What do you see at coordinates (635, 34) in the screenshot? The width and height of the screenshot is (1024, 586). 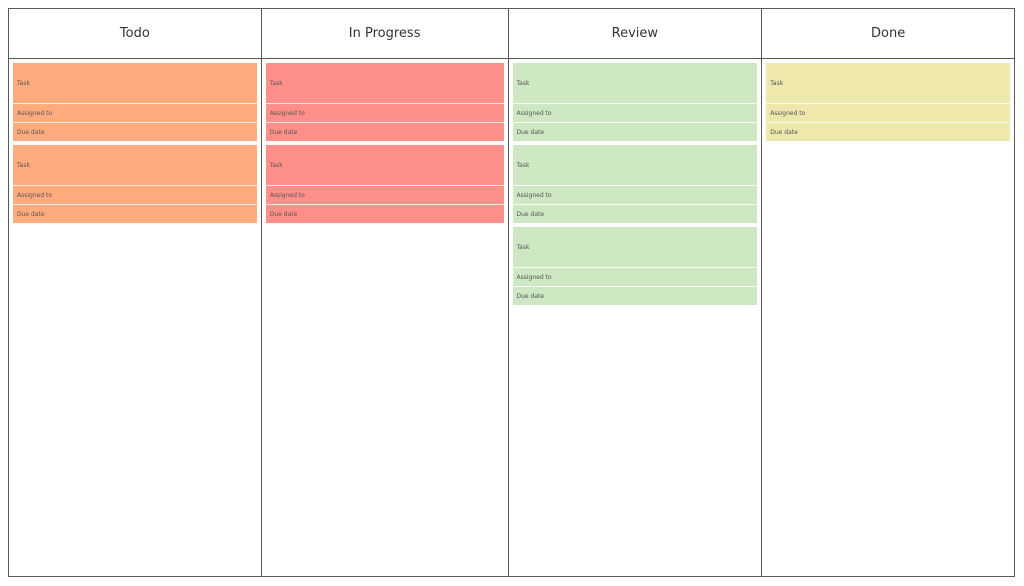 I see `column-header: Review` at bounding box center [635, 34].